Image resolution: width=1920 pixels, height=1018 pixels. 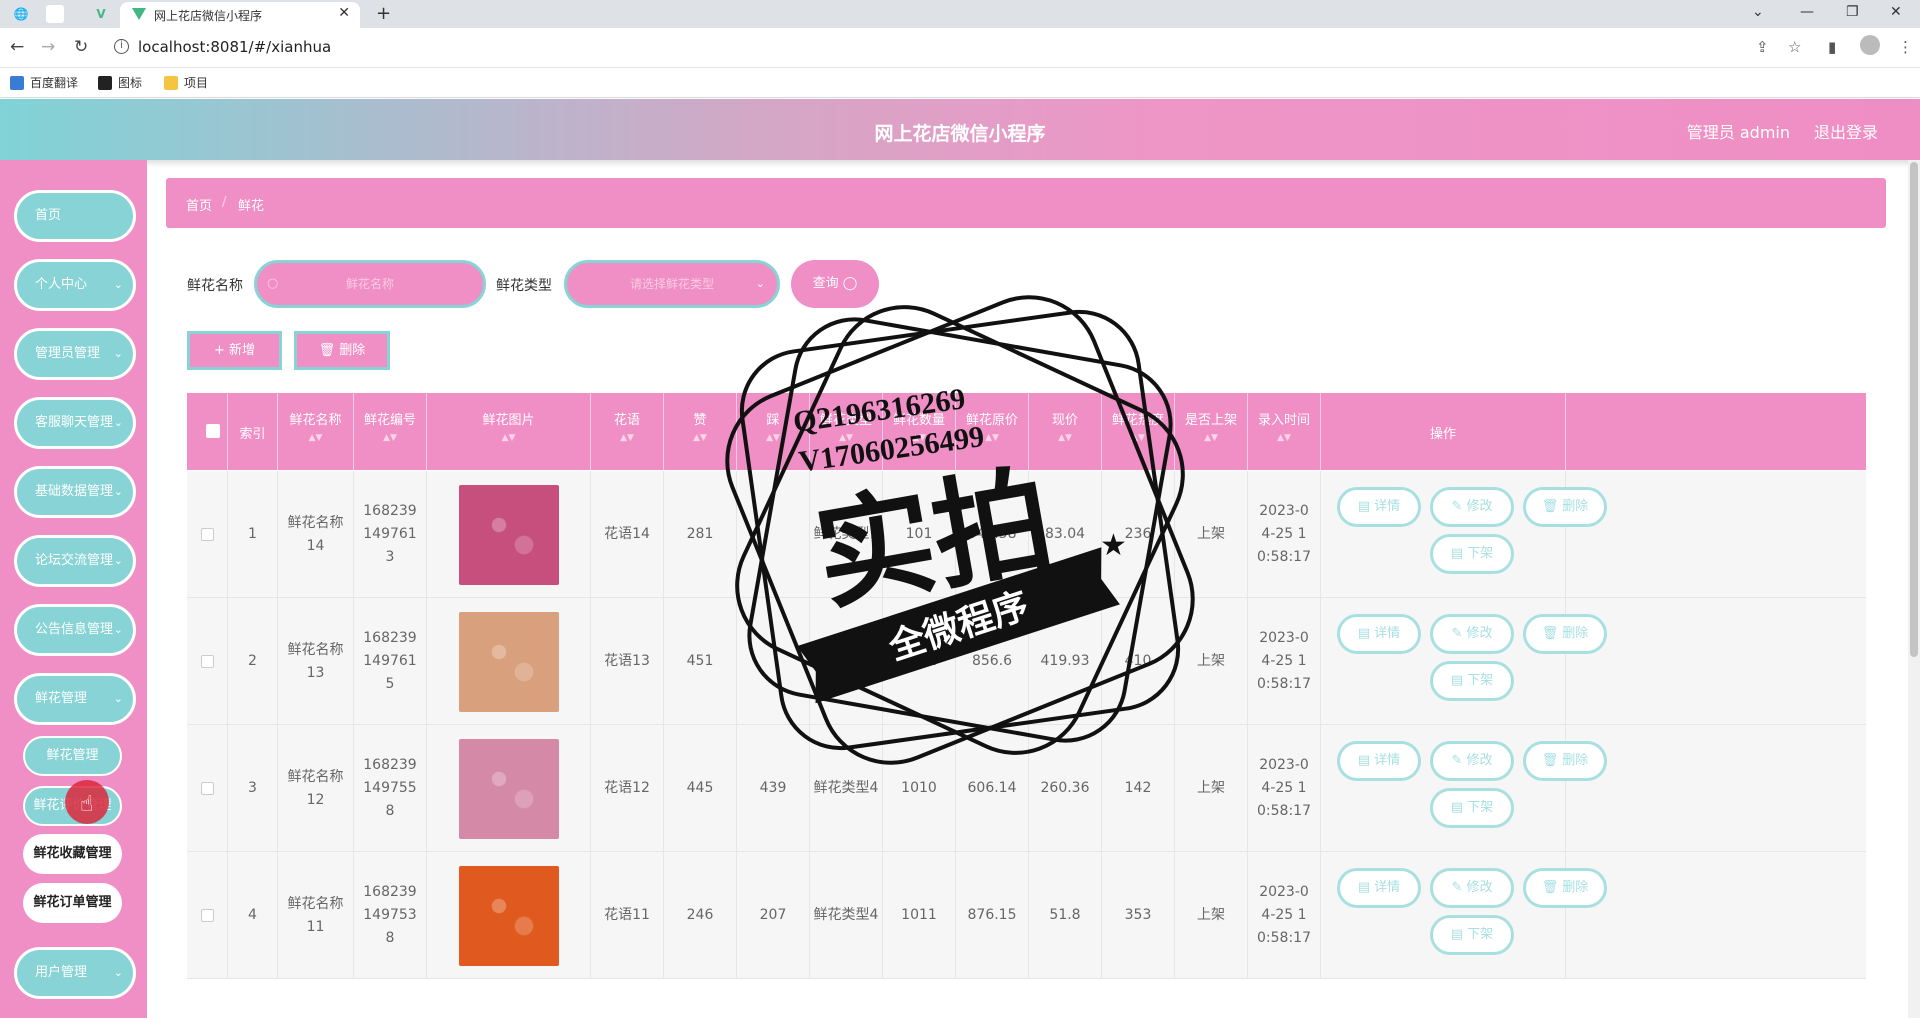 What do you see at coordinates (316, 661) in the screenshot?
I see `table-cell-name: 鲜花名称13` at bounding box center [316, 661].